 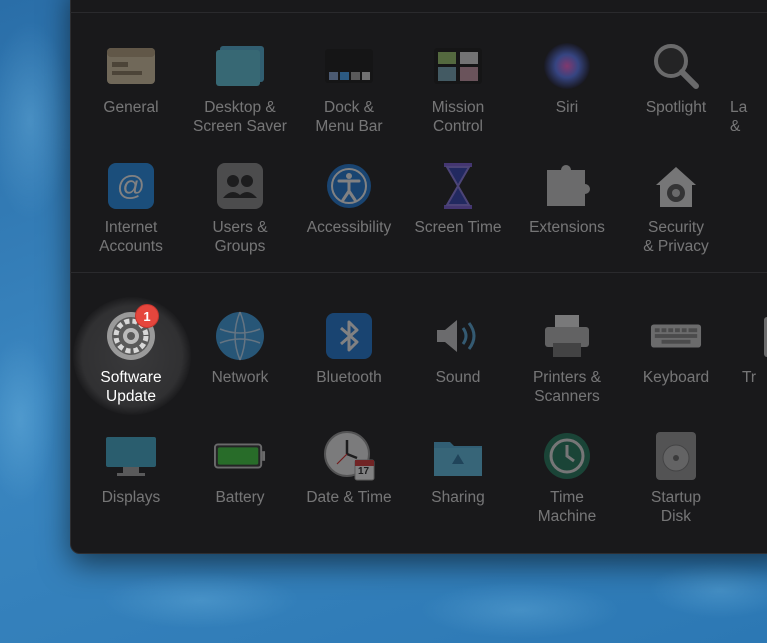 I want to click on pref-printers-scanners: Printers & Scanners, so click(x=567, y=358).